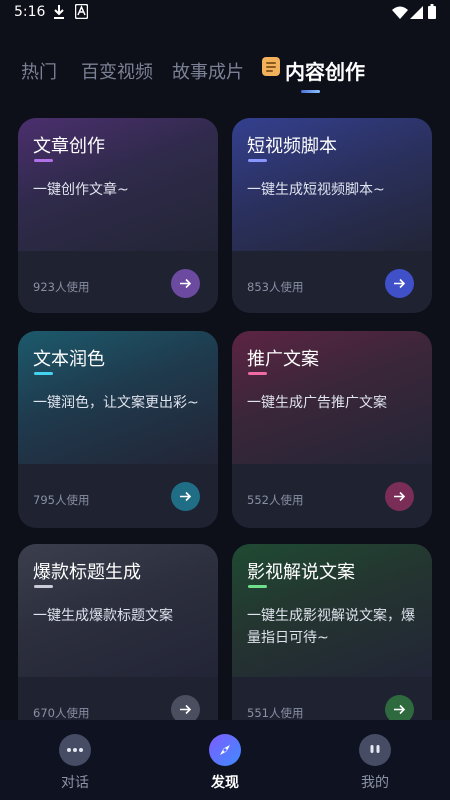  What do you see at coordinates (332, 215) in the screenshot?
I see `tool-card-short-video-script: 短视频脚本 一键生成短视频脚本~ 853人使用` at bounding box center [332, 215].